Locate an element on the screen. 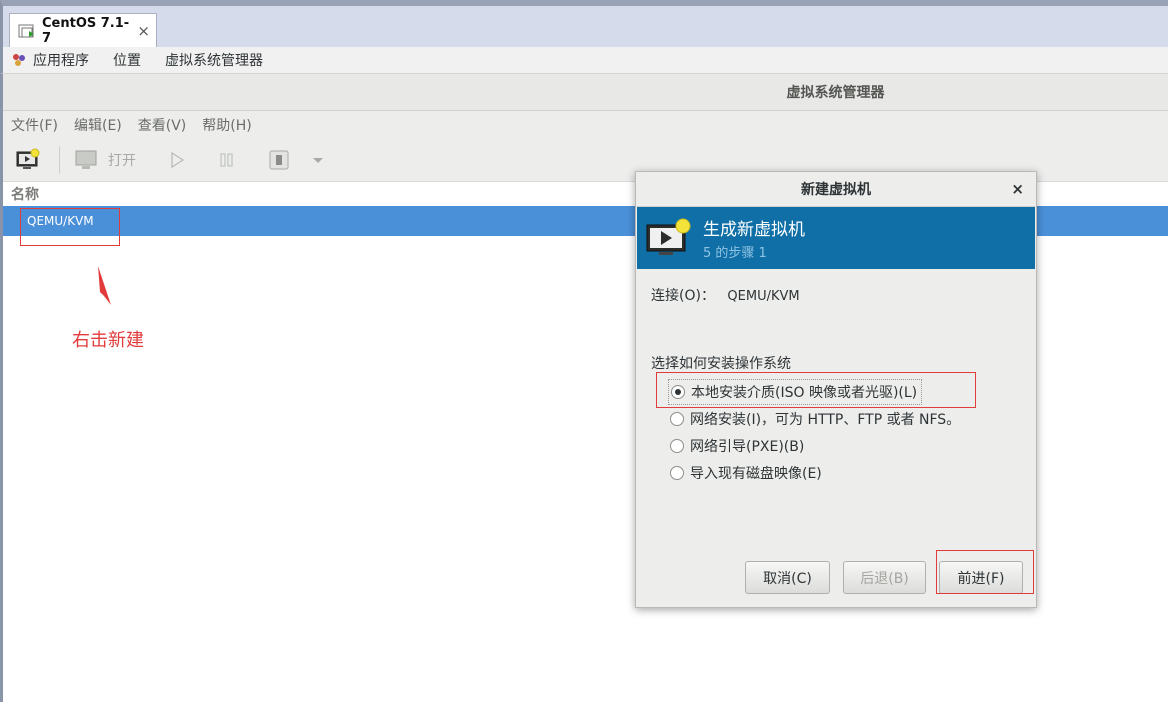 The height and width of the screenshot is (702, 1168). radio-network-install: 网络安装(I)，可为 HTTP、FTP 或者 NFS。 is located at coordinates (815, 419).